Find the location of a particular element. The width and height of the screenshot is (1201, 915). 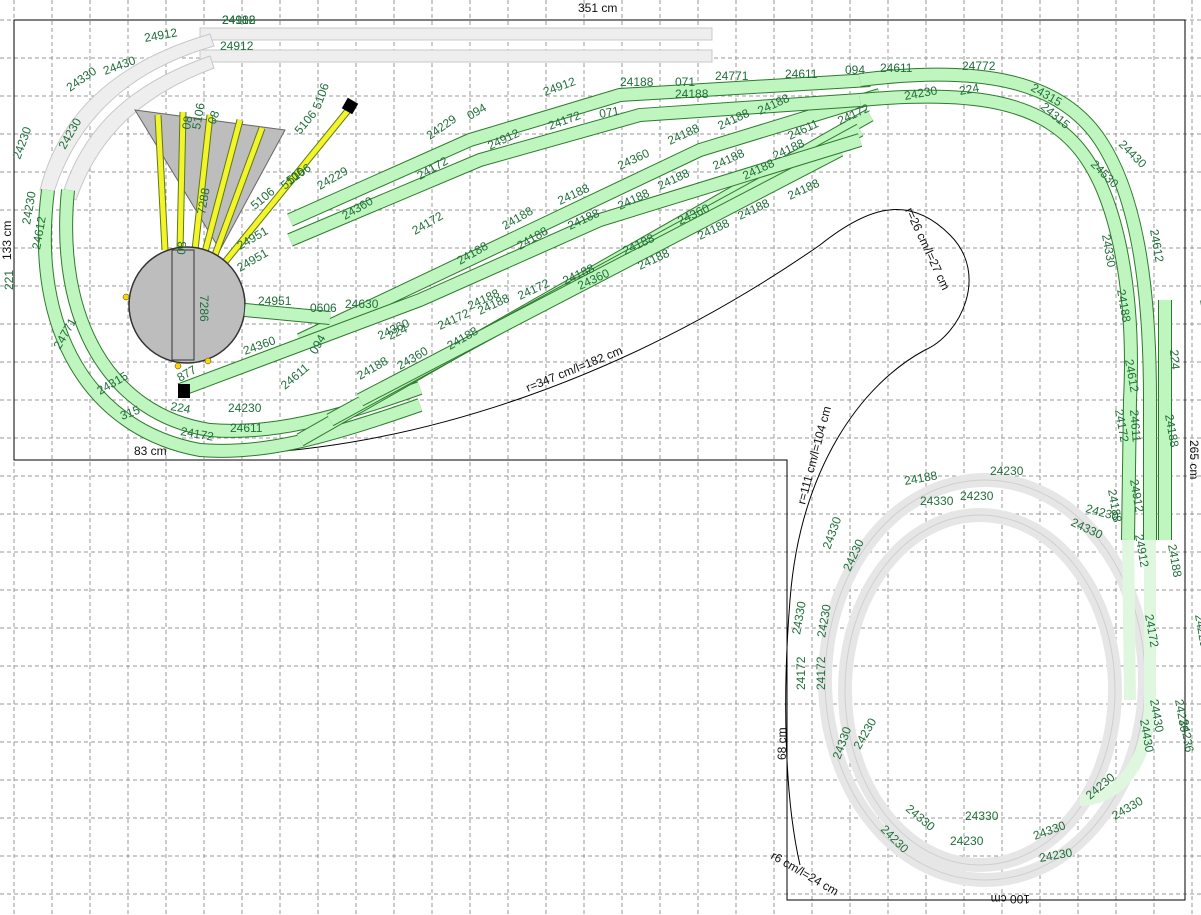

dim-bottom-right: 100 cm is located at coordinates (1010, 899).